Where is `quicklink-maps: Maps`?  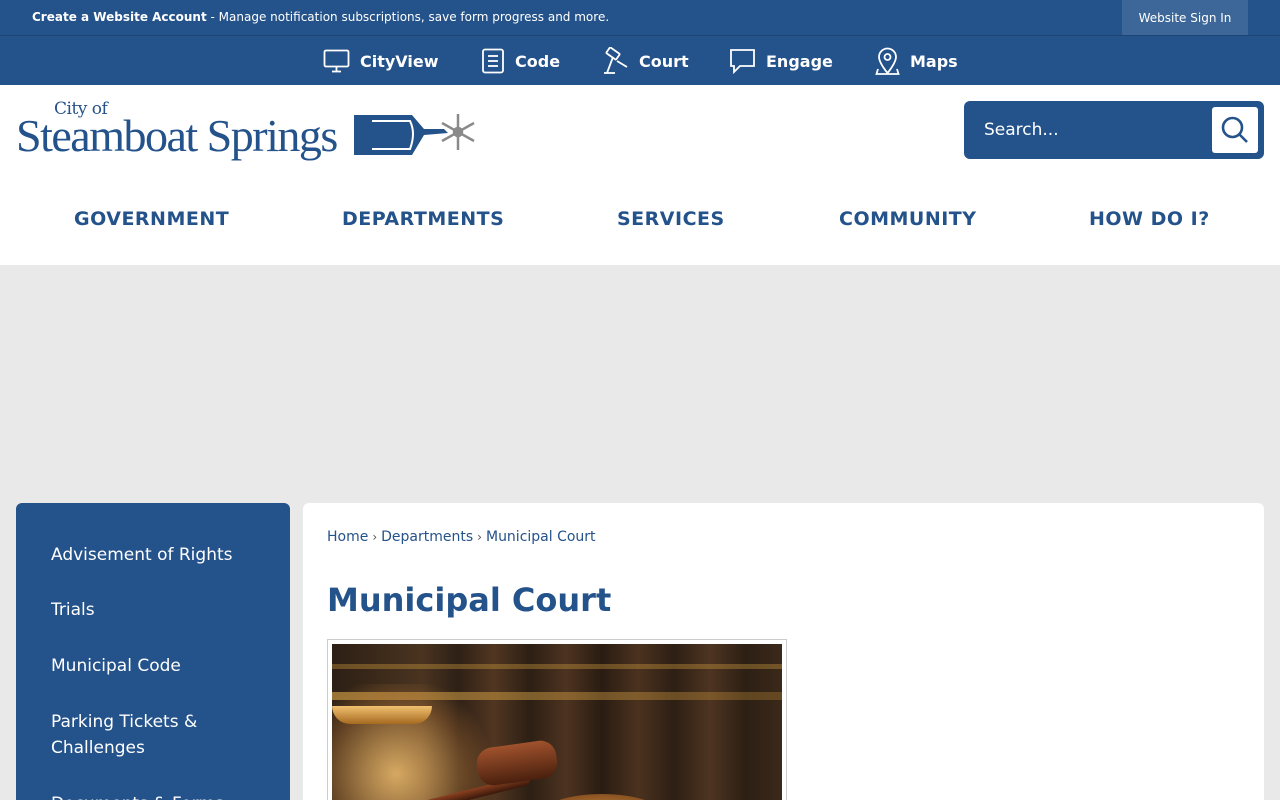 quicklink-maps: Maps is located at coordinates (916, 61).